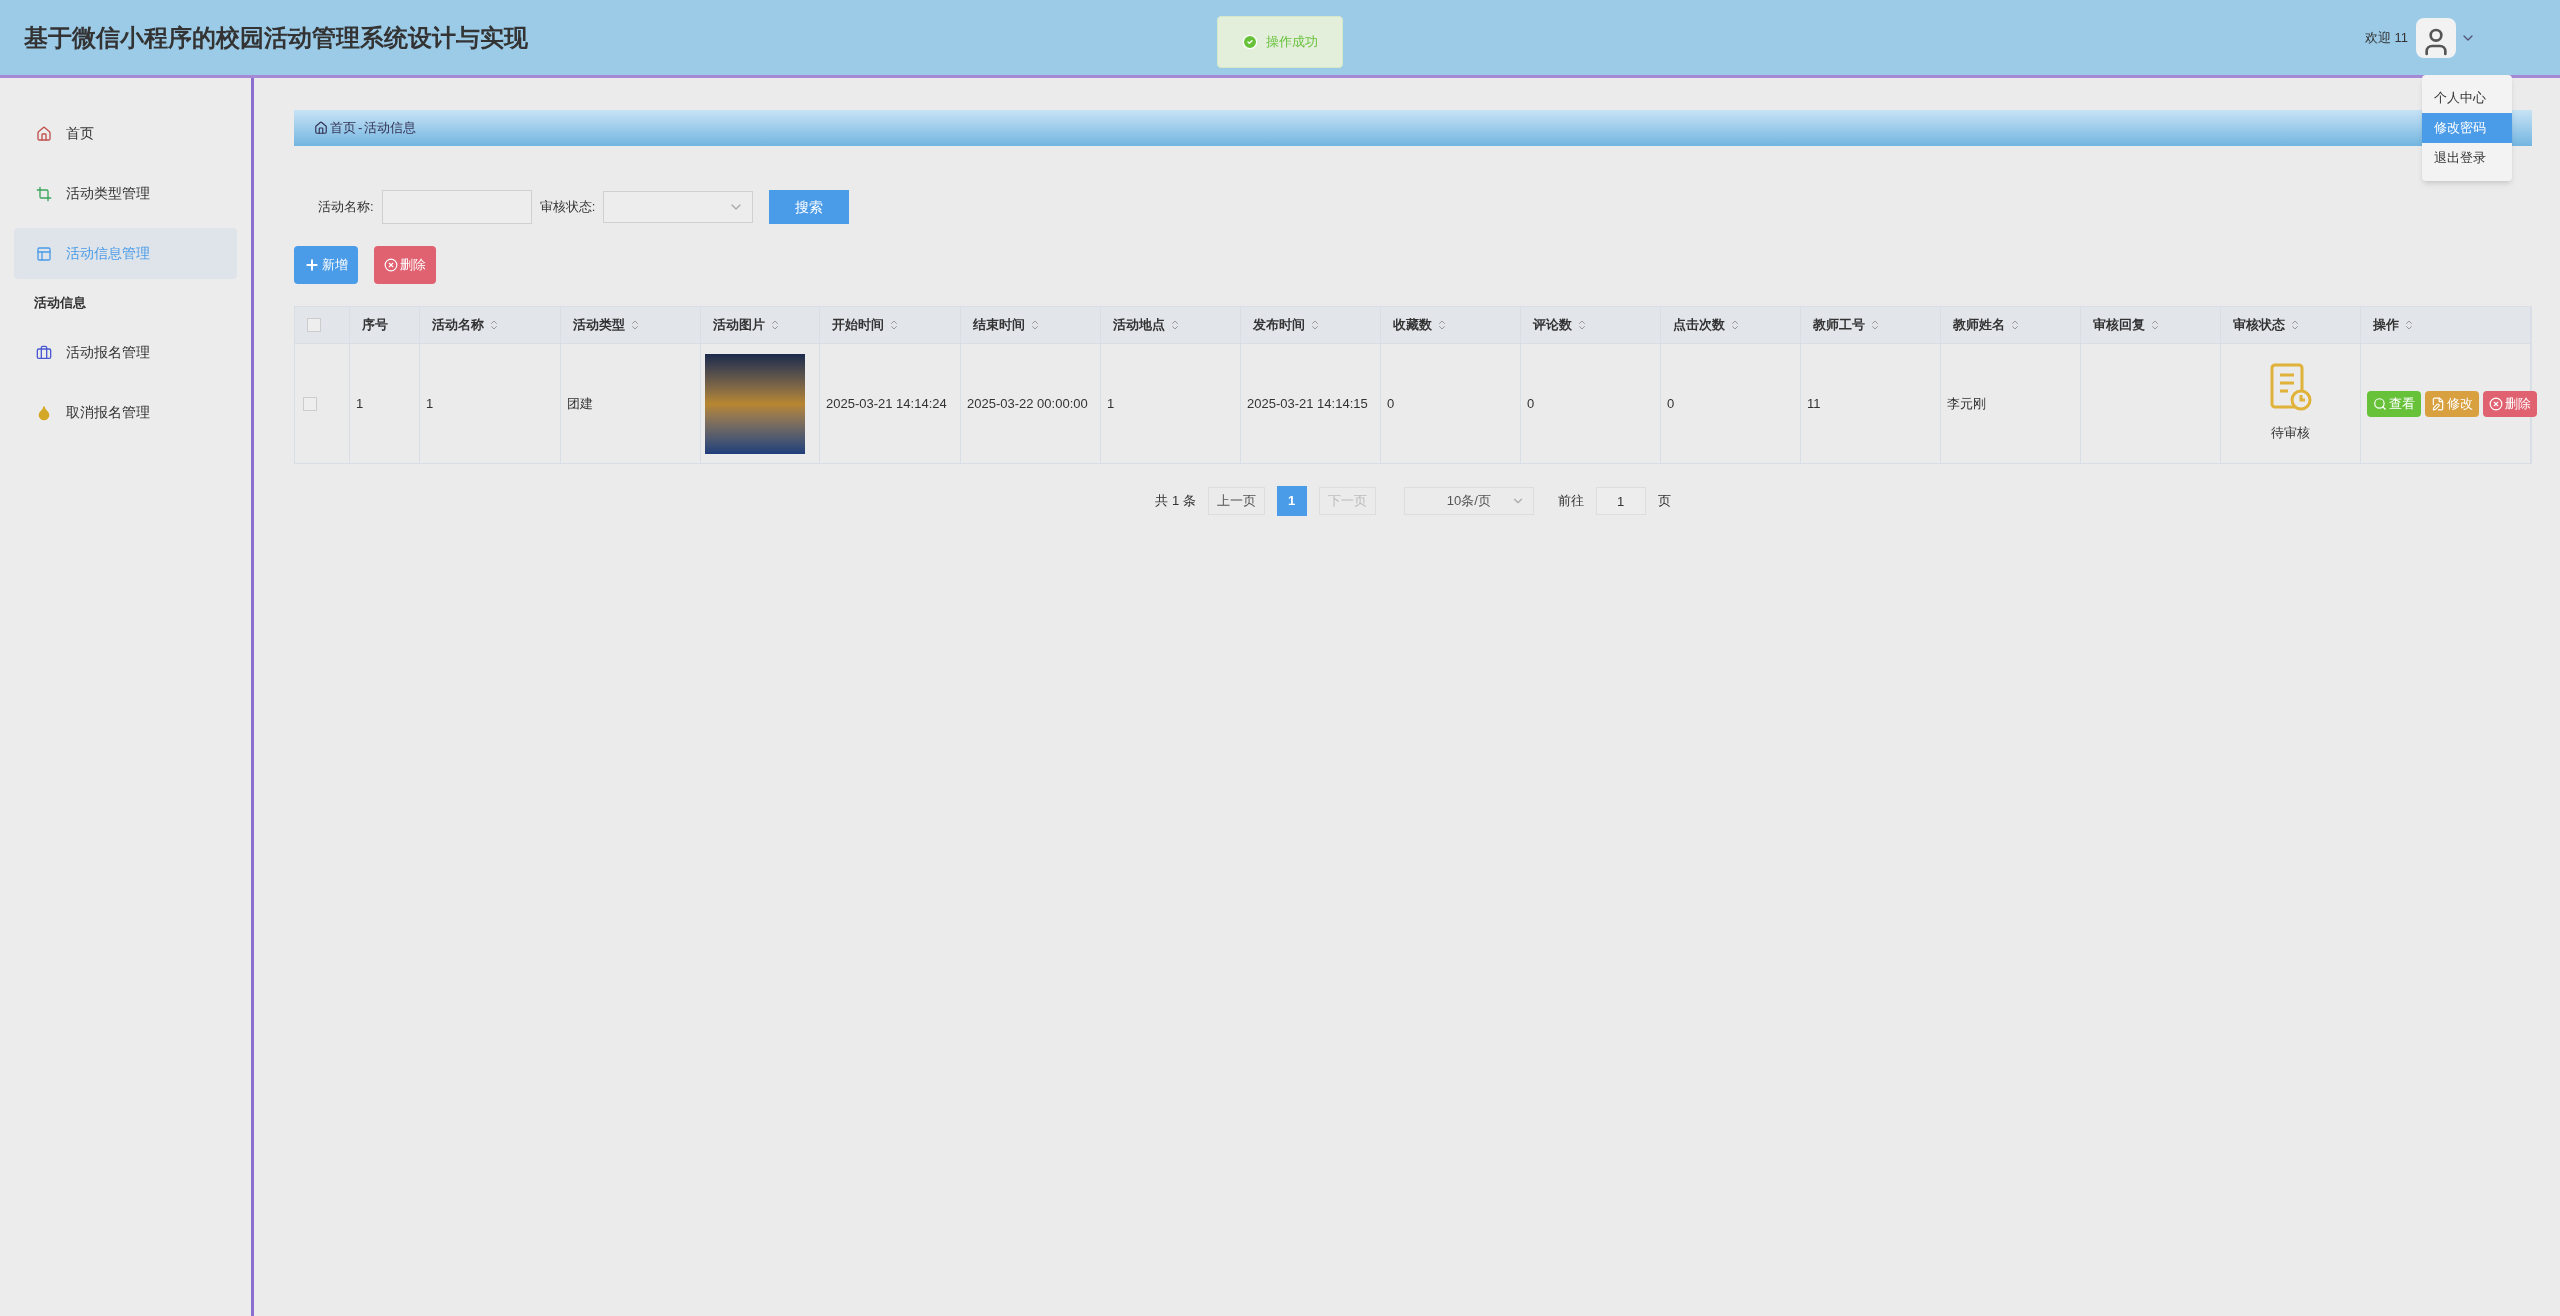 The width and height of the screenshot is (2560, 1316). I want to click on column-header: 活动类型, so click(599, 325).